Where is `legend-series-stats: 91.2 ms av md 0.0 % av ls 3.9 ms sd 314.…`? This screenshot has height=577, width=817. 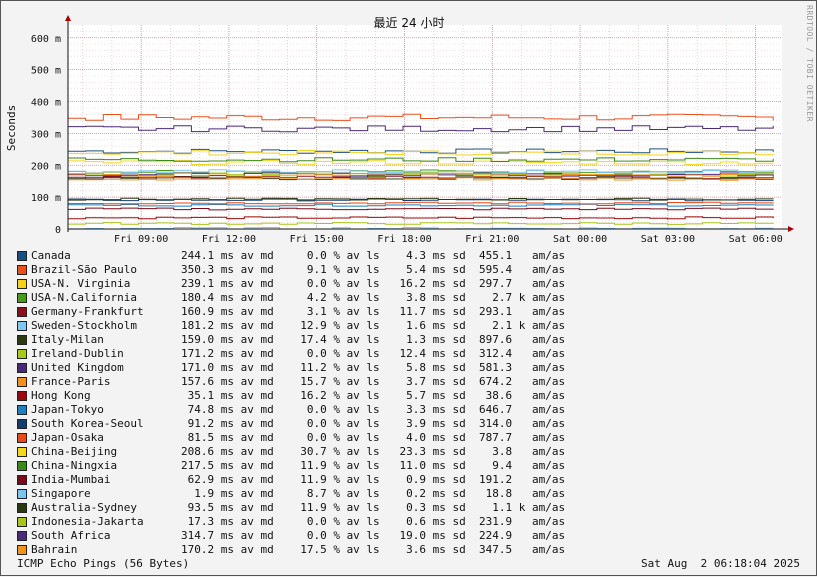 legend-series-stats: 91.2 ms av md 0.0 % av ls 3.9 ms sd 314.… is located at coordinates (373, 423).